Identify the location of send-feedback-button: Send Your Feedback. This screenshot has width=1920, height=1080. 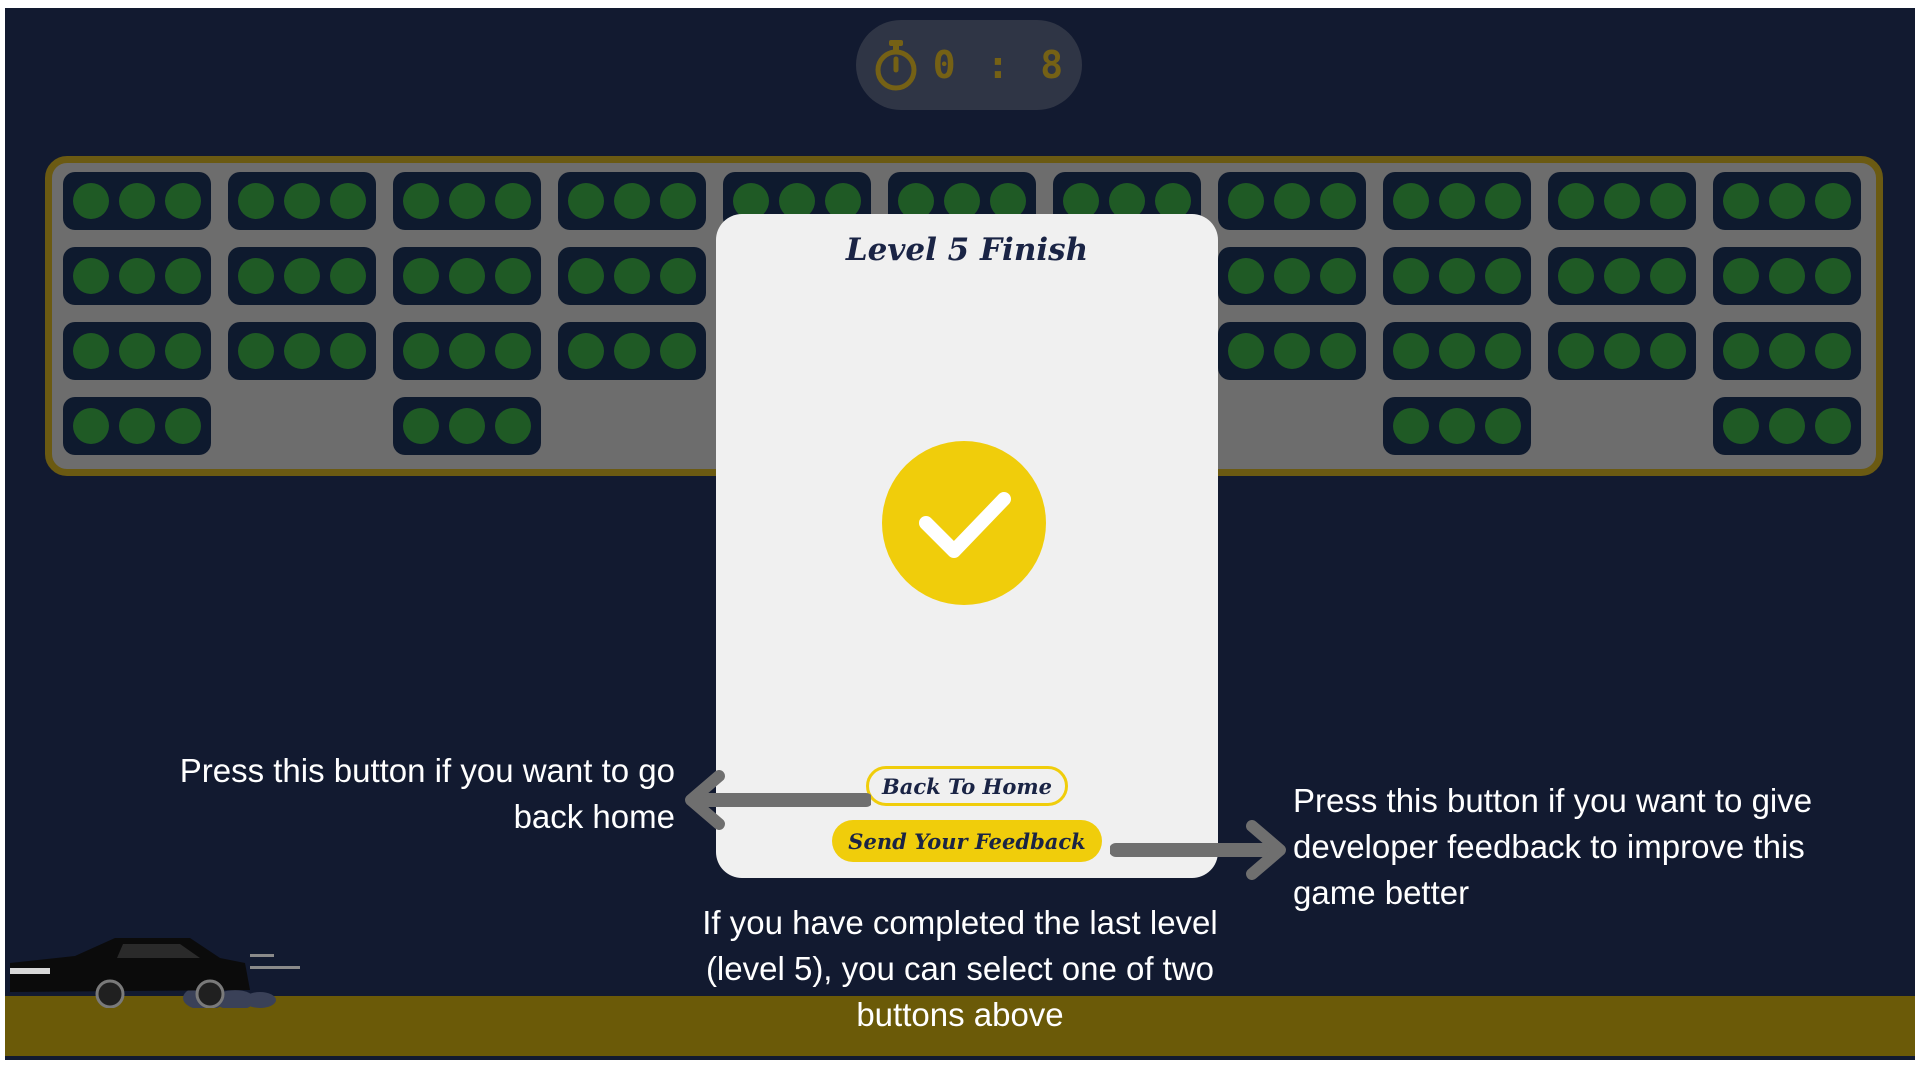
(967, 841).